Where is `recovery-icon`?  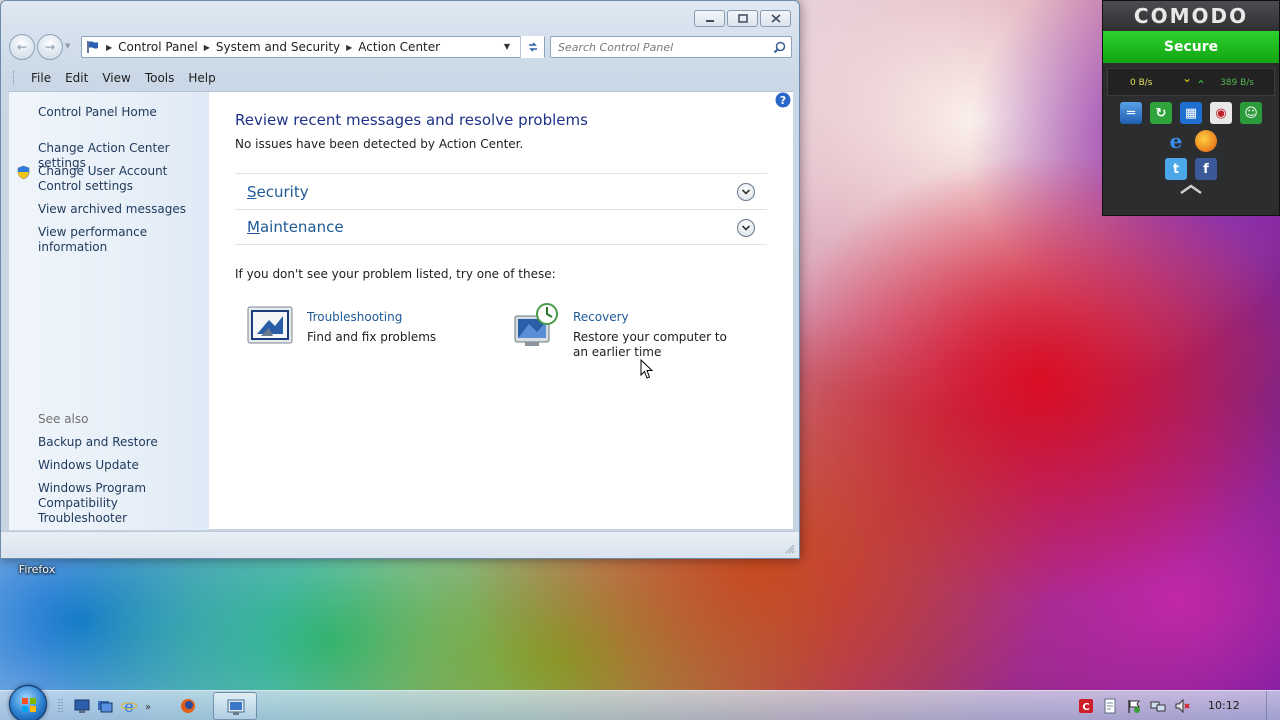
recovery-icon is located at coordinates (536, 325).